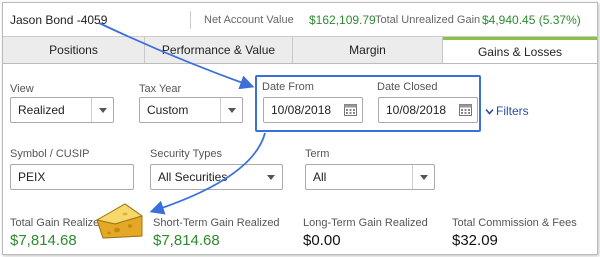 The height and width of the screenshot is (257, 600). What do you see at coordinates (368, 50) in the screenshot?
I see `tab-margin: Margin` at bounding box center [368, 50].